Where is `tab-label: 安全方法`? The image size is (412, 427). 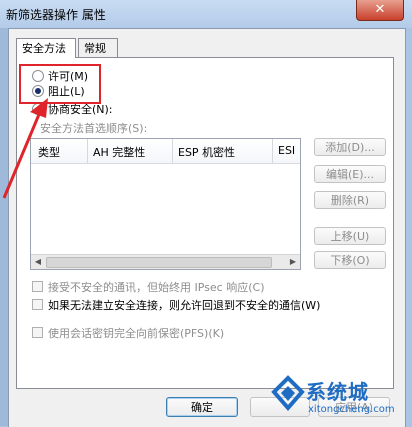
tab-label: 安全方法 is located at coordinates (44, 48).